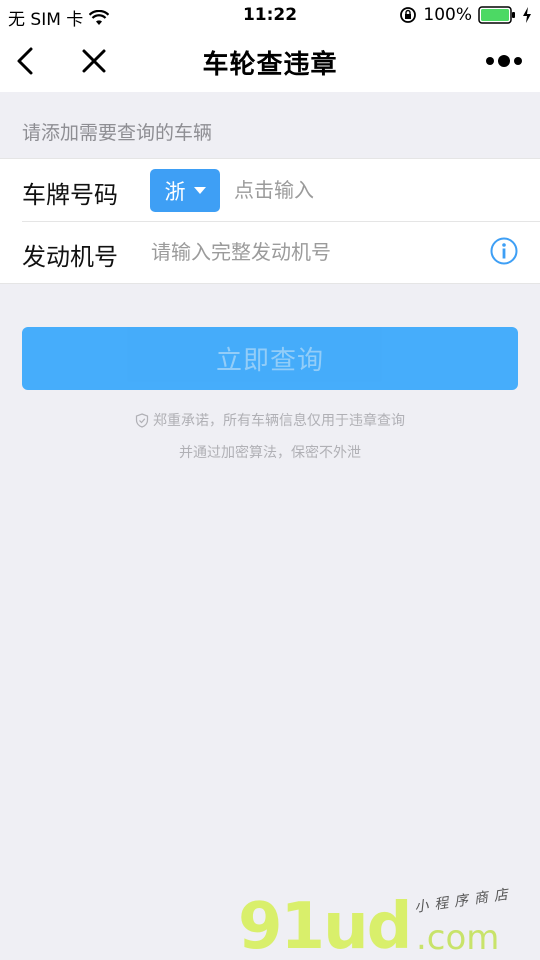  Describe the element at coordinates (270, 65) in the screenshot. I see `page-title: 车轮查违章` at that location.